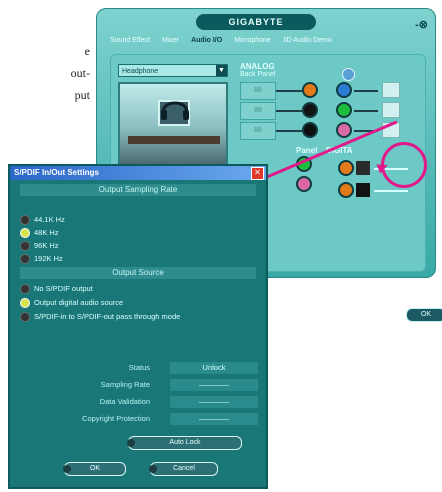  I want to click on optical-icon, so click(363, 190).